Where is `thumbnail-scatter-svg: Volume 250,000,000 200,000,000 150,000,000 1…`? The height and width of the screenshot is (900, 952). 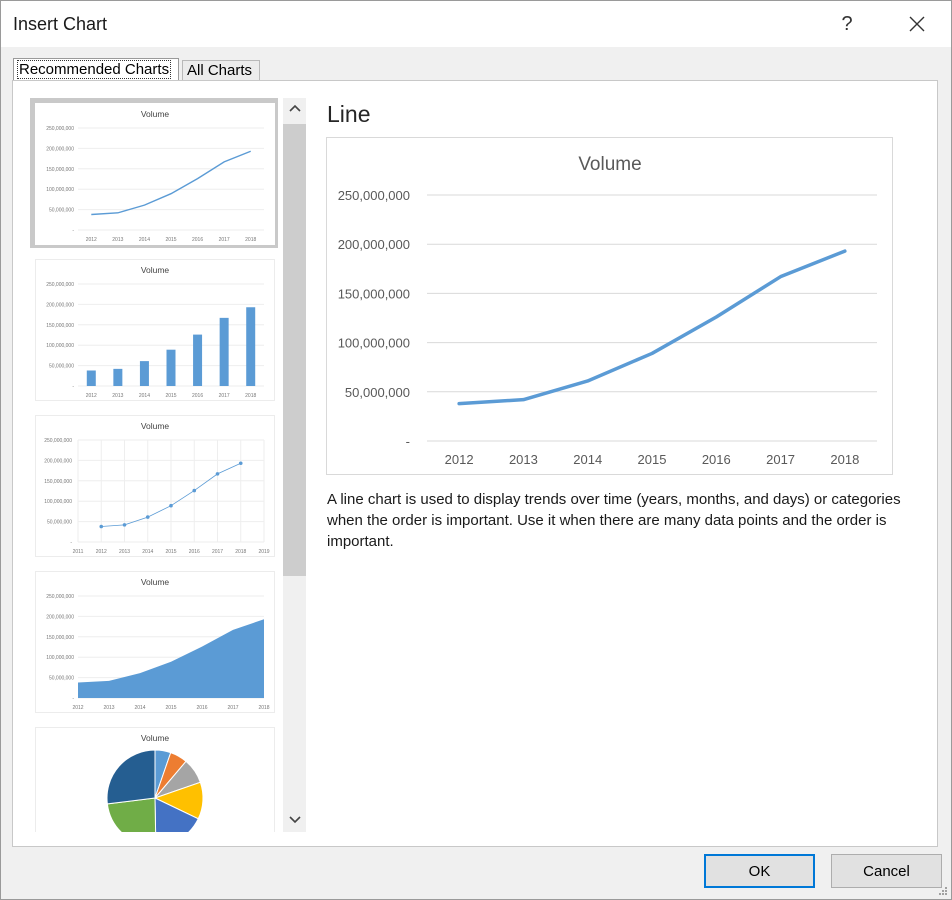
thumbnail-scatter-svg: Volume 250,000,000 200,000,000 150,000,000 1… is located at coordinates (157, 488).